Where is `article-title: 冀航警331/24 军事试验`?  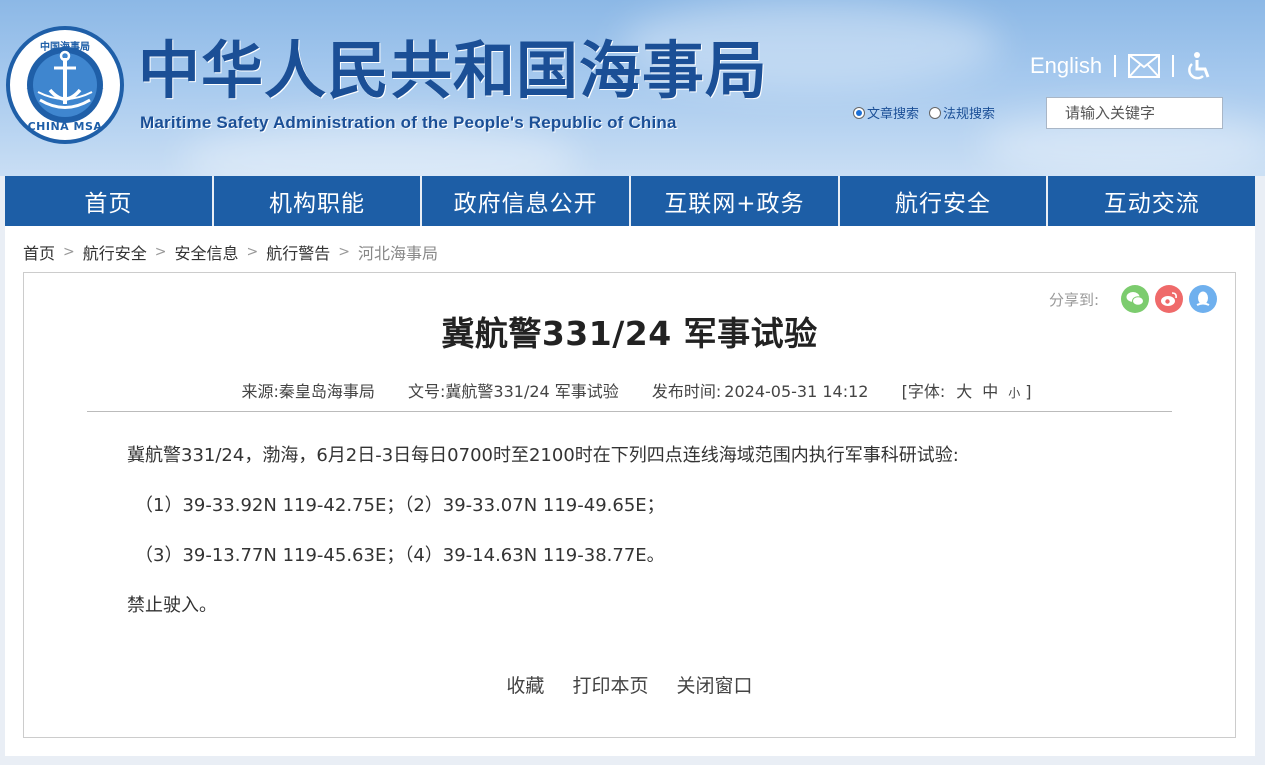
article-title: 冀航警331/24 军事试验 is located at coordinates (629, 333).